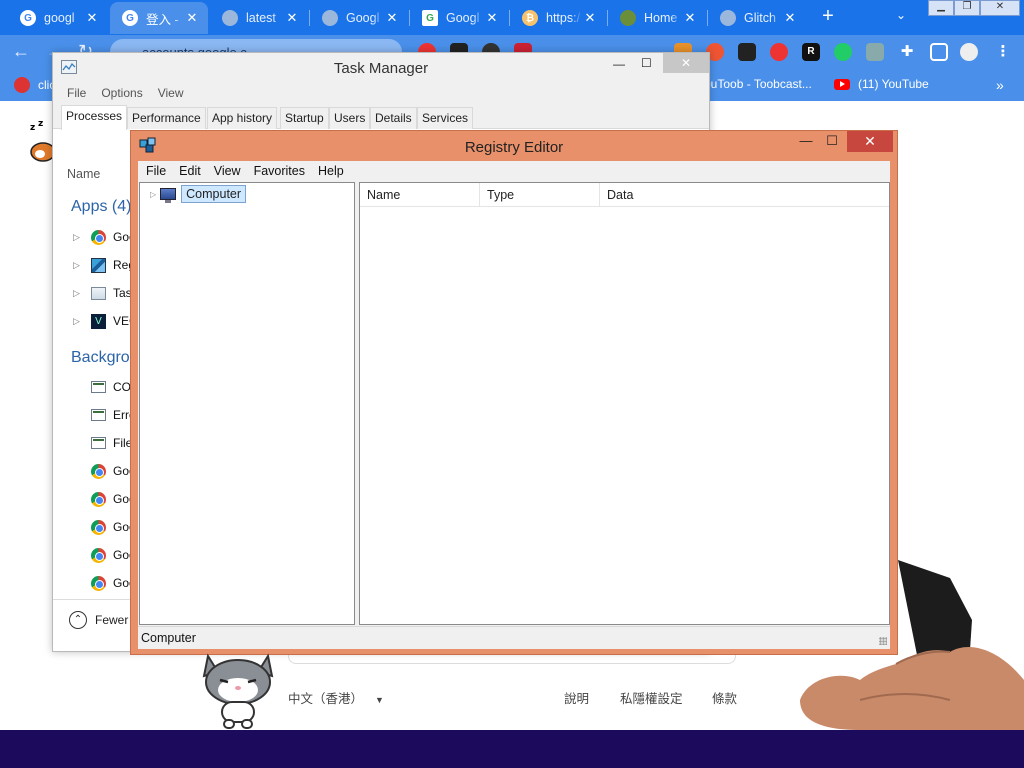 Image resolution: width=1024 pixels, height=768 pixels. What do you see at coordinates (166, 118) in the screenshot?
I see `tab-performance: Performance` at bounding box center [166, 118].